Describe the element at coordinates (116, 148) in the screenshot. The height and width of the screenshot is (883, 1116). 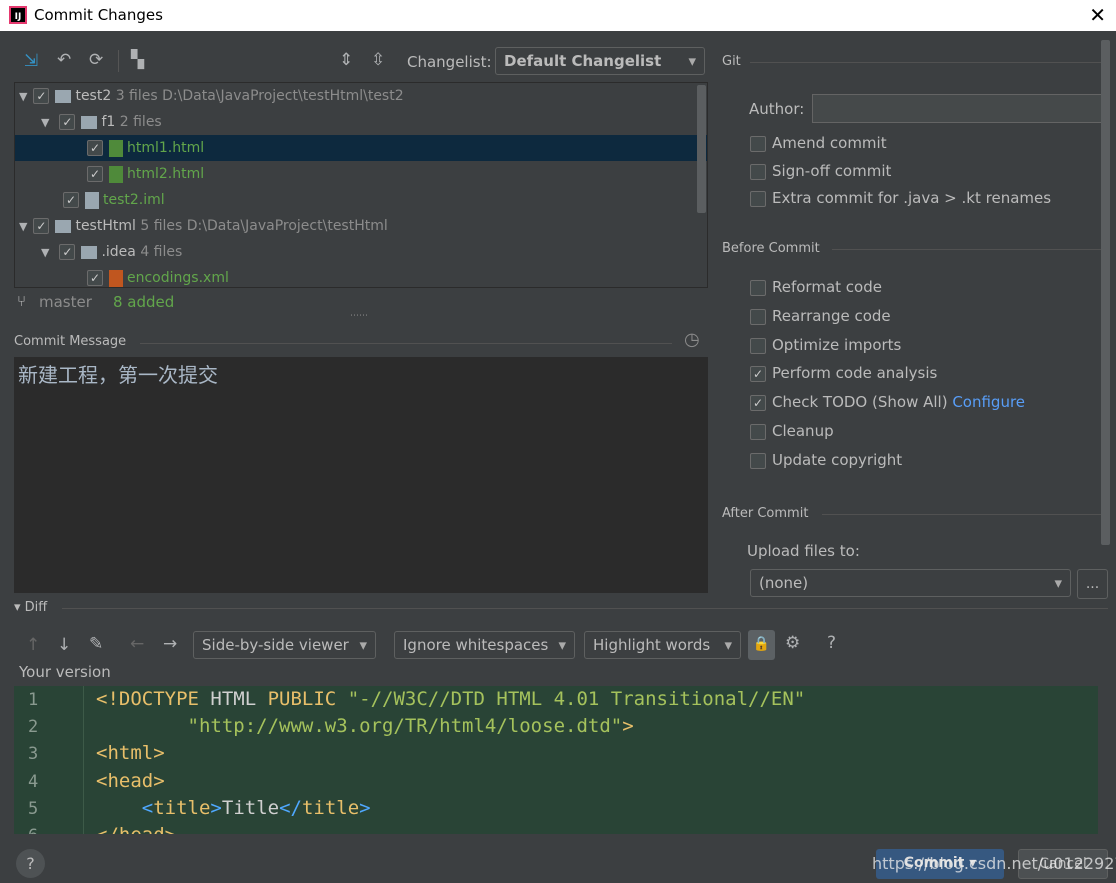
I see `html-file-icon` at that location.